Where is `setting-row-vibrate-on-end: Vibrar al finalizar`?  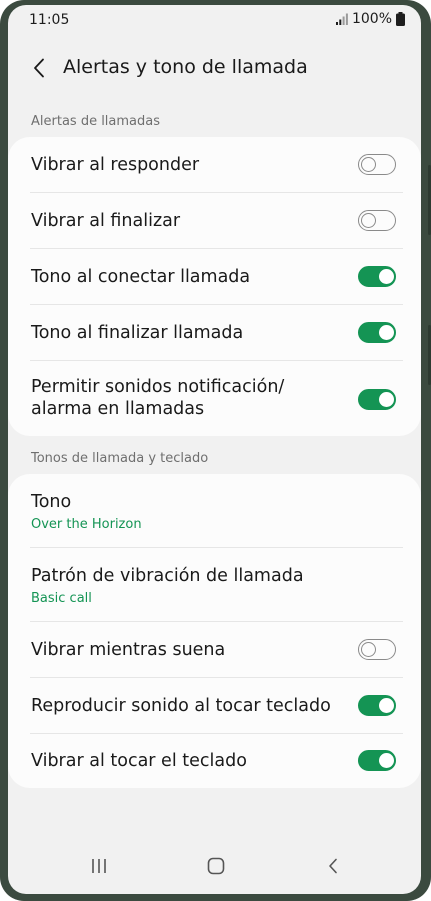 setting-row-vibrate-on-end: Vibrar al finalizar is located at coordinates (214, 221).